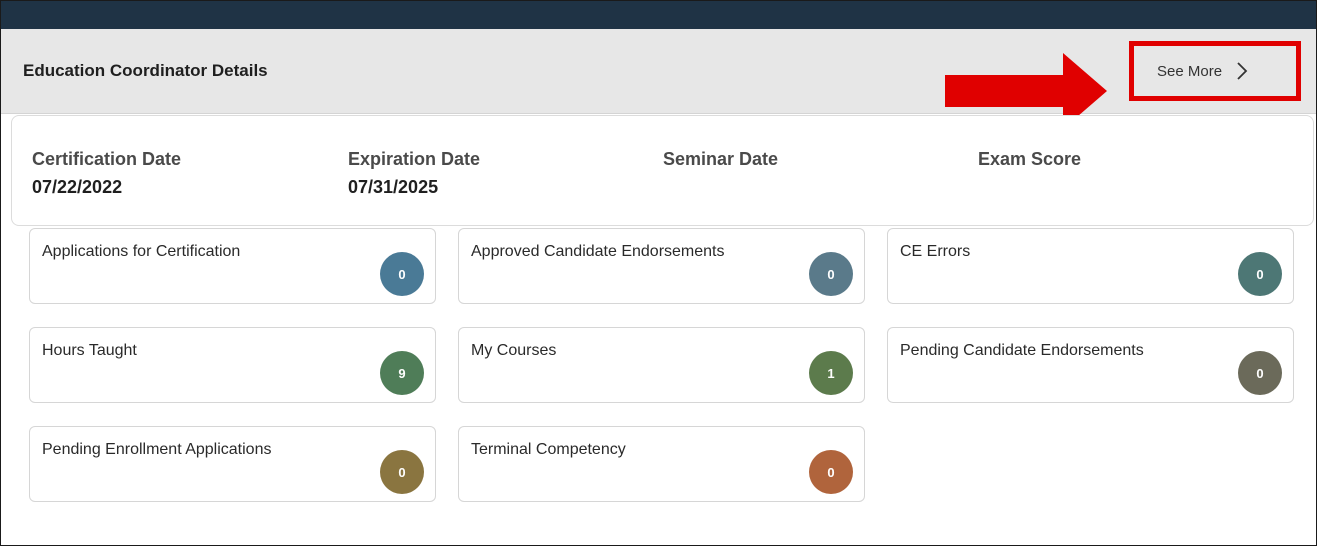 Image resolution: width=1319 pixels, height=548 pixels. What do you see at coordinates (1030, 159) in the screenshot?
I see `exam-score-label: Exam Score` at bounding box center [1030, 159].